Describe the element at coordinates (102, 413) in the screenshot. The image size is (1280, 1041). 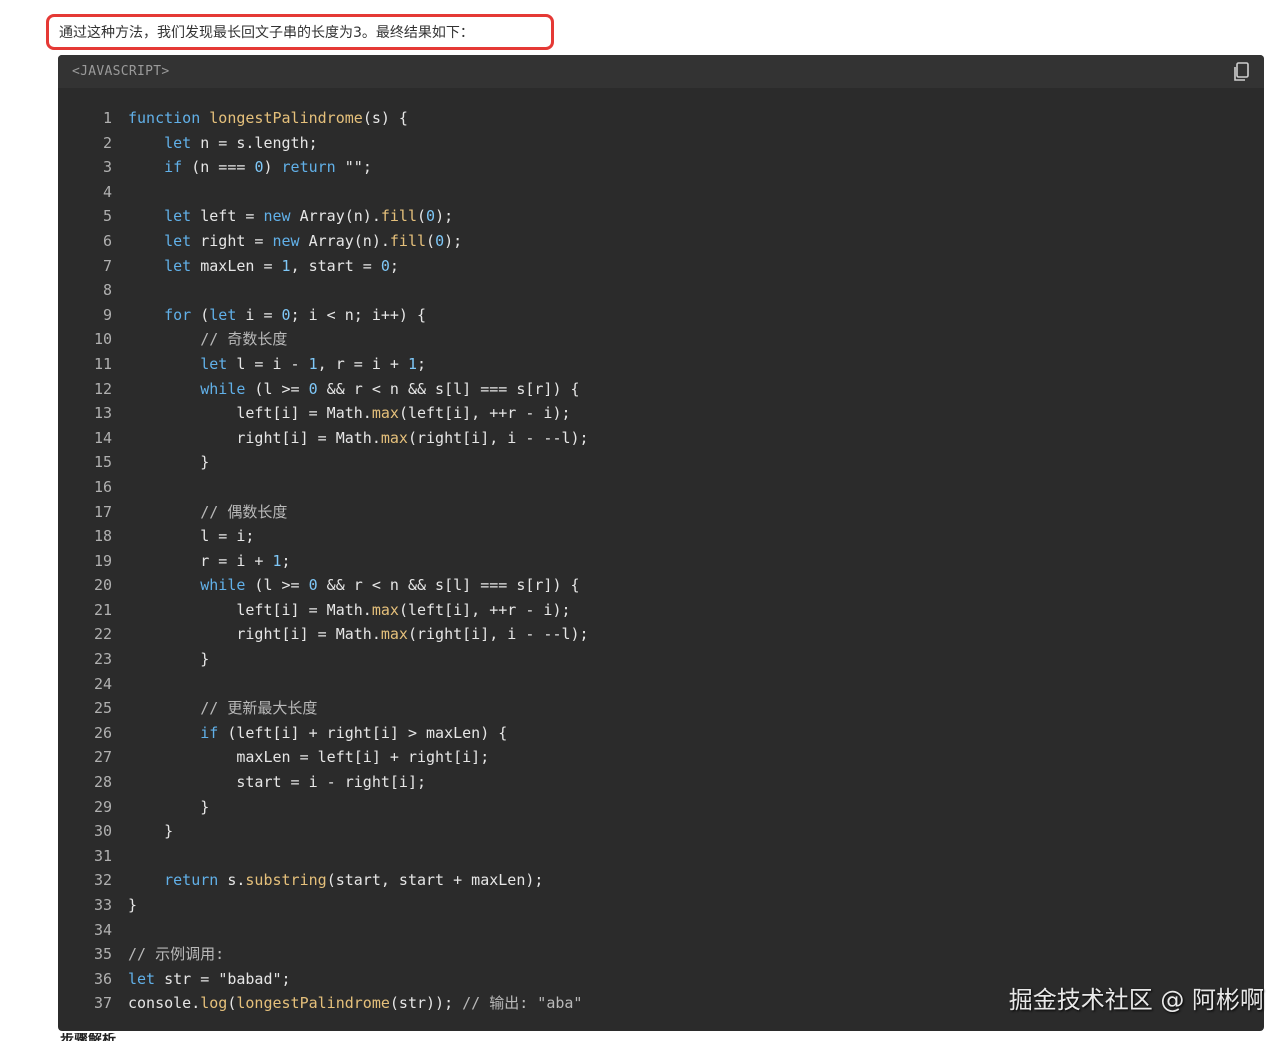
I see `line-number: 13` at that location.